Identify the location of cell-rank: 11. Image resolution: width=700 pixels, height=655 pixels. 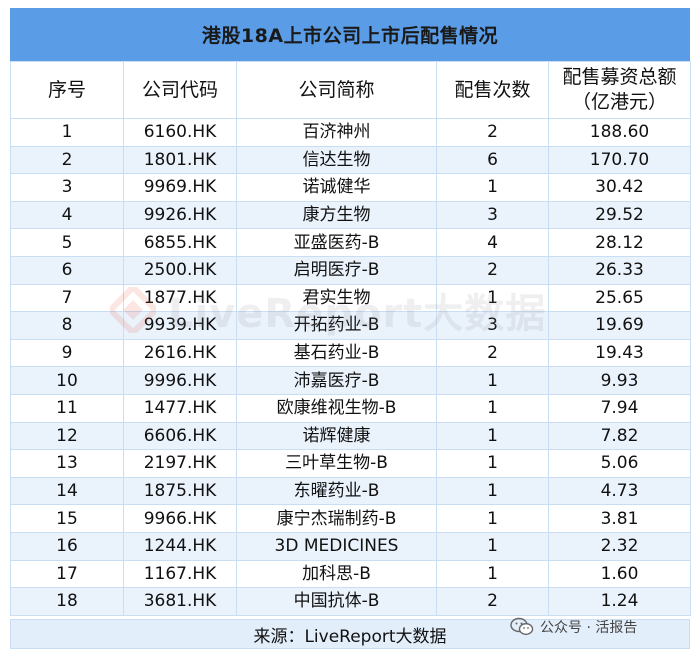
(67, 408).